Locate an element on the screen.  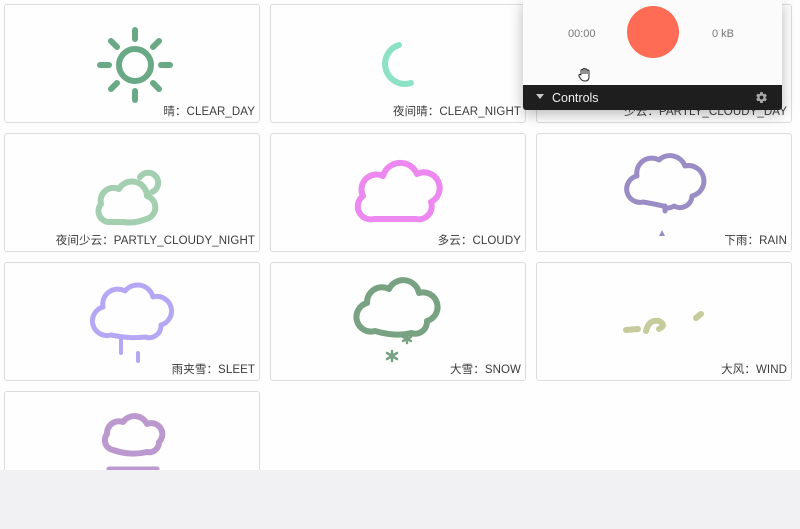
recorder-body: 00:00 0 kB is located at coordinates (652, 42).